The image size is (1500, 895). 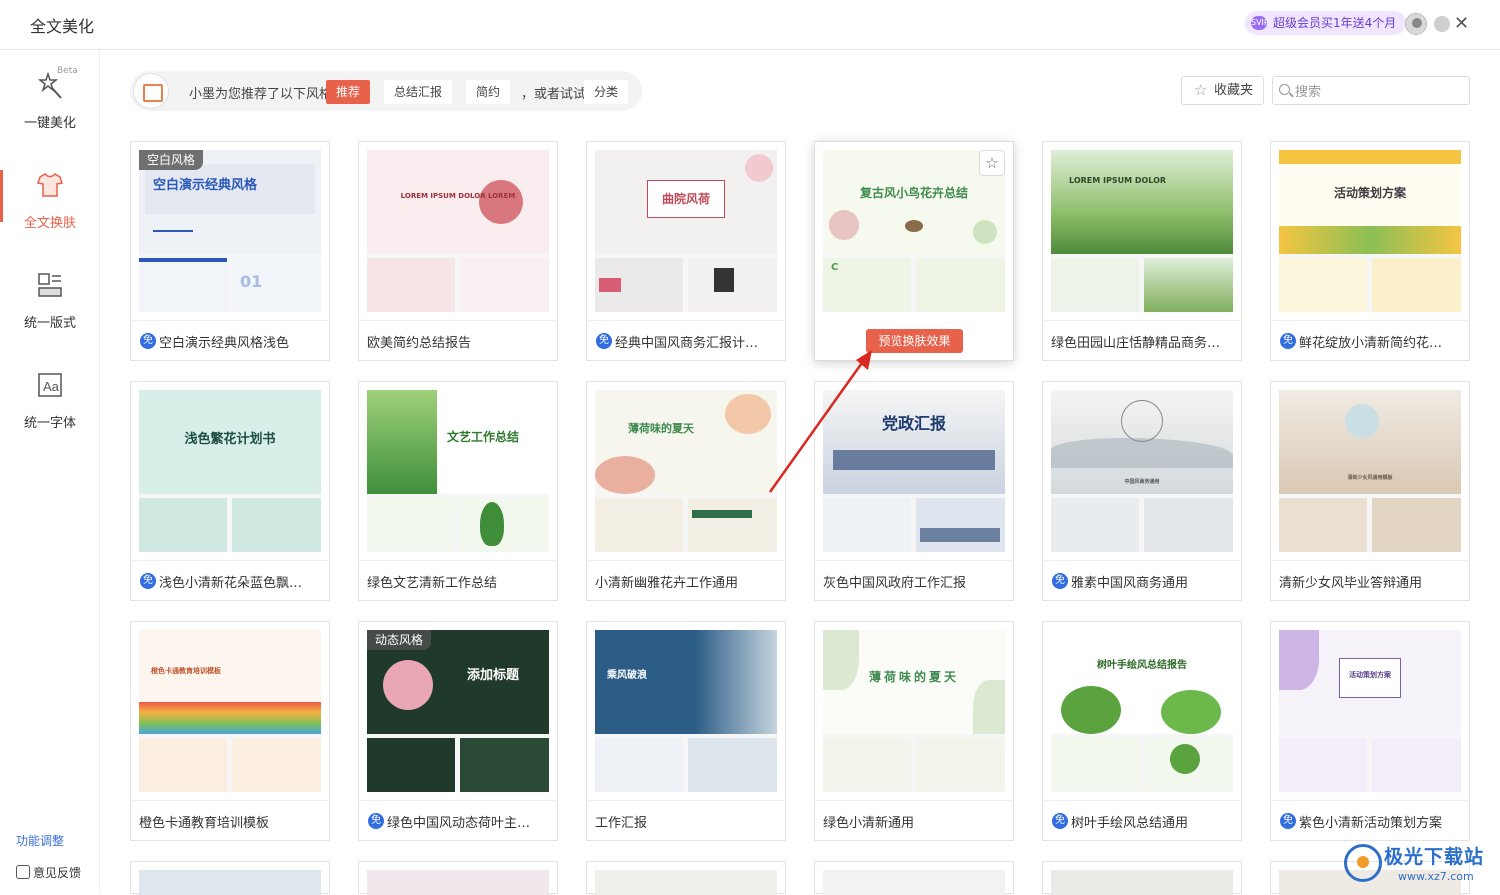 What do you see at coordinates (686, 231) in the screenshot?
I see `template-thumbnail: 曲院风荷` at bounding box center [686, 231].